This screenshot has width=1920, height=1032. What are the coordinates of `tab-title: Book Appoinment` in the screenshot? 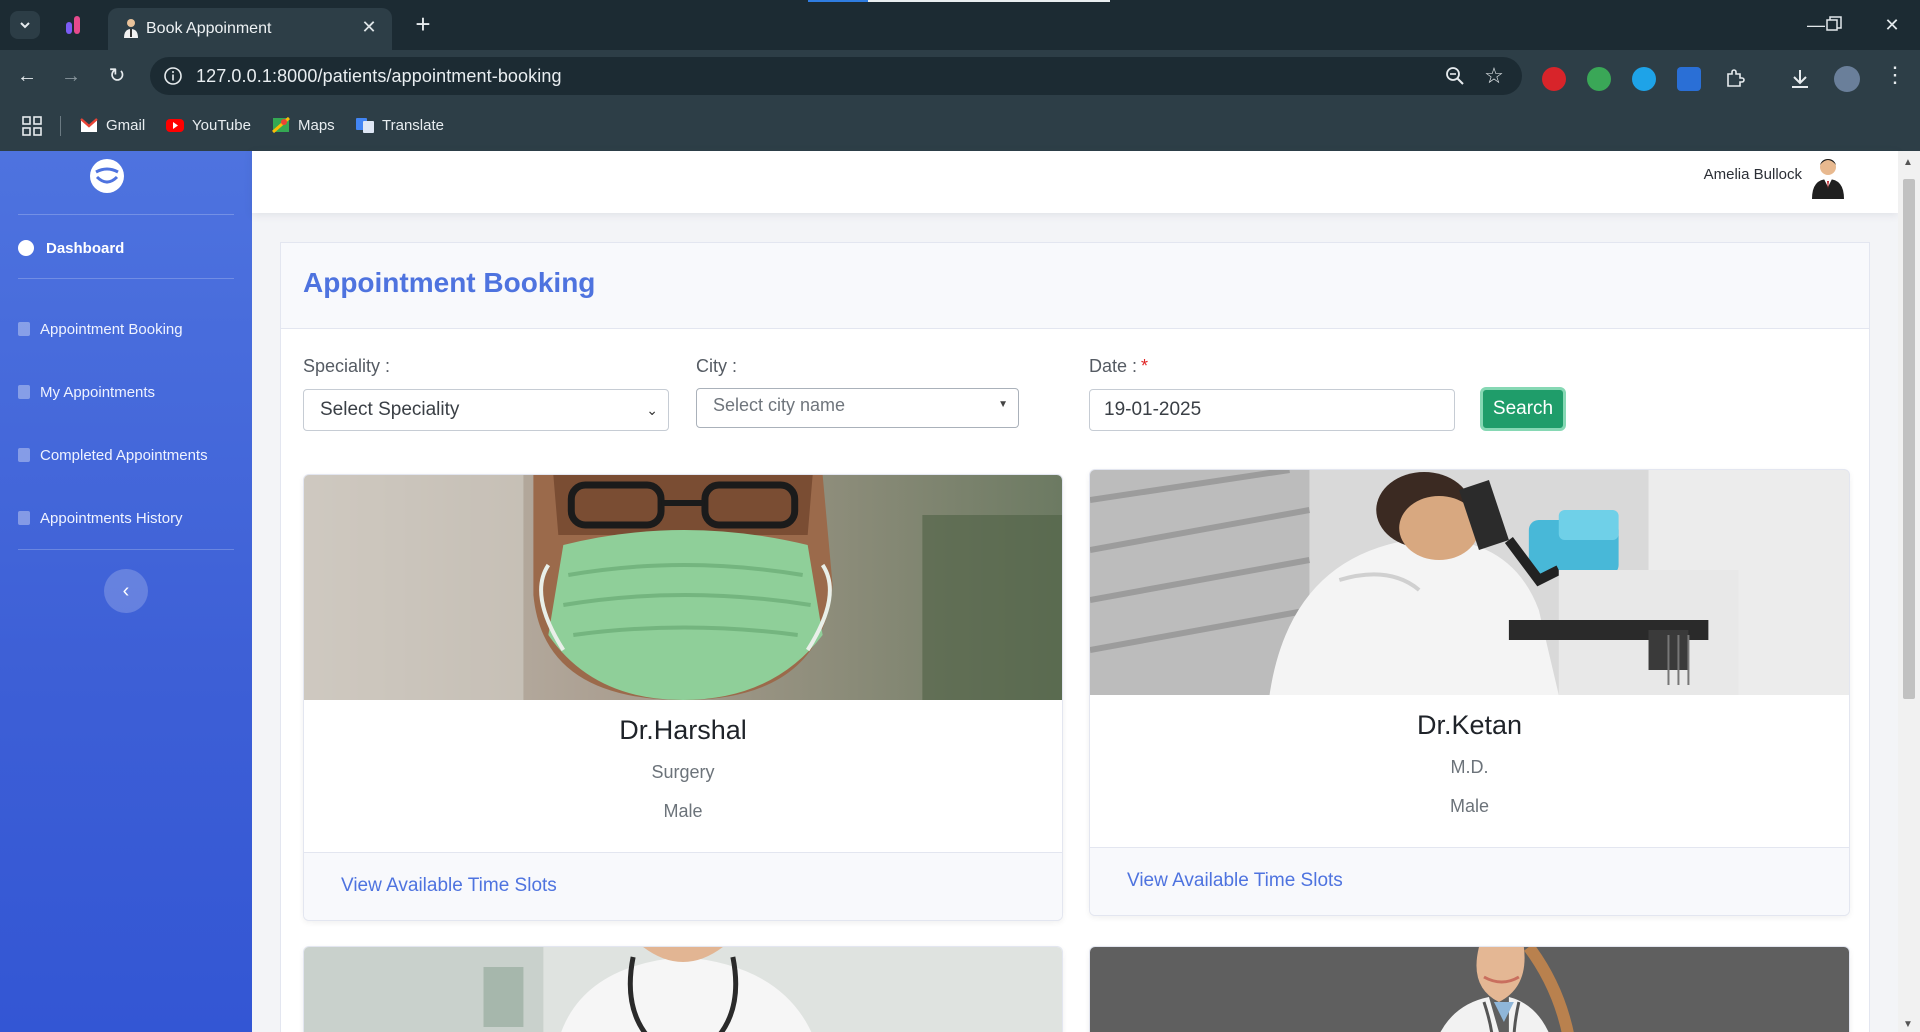 It's located at (209, 28).